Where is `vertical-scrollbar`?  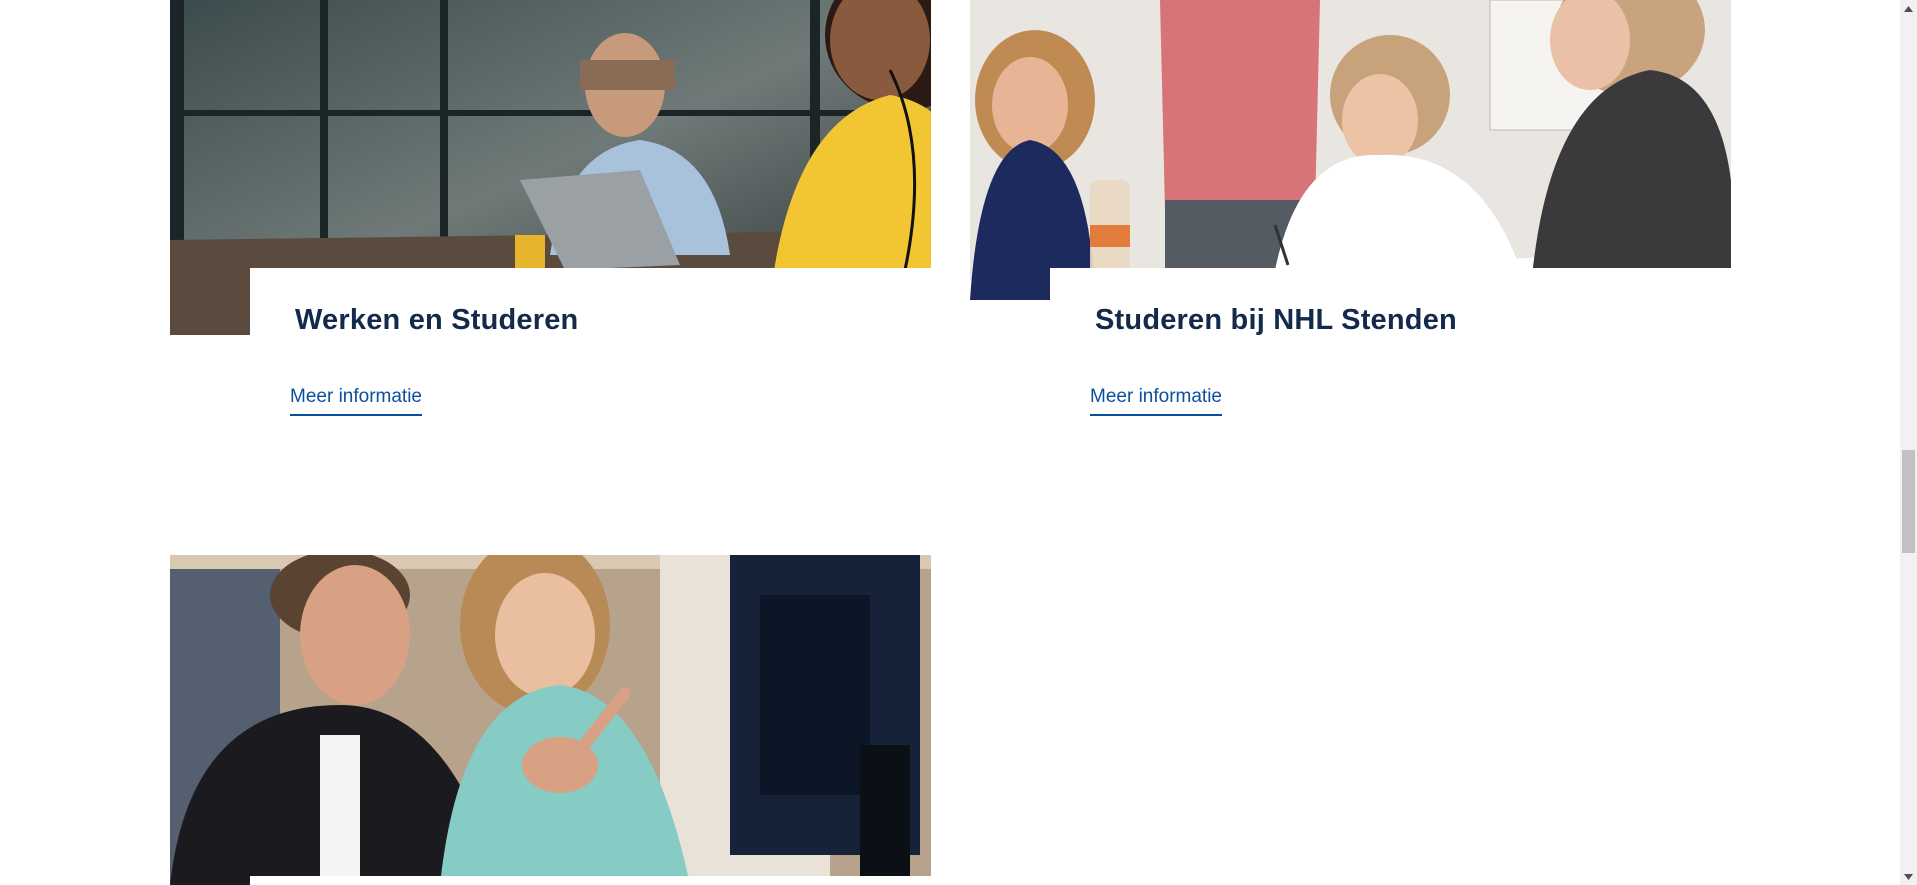 vertical-scrollbar is located at coordinates (1908, 442).